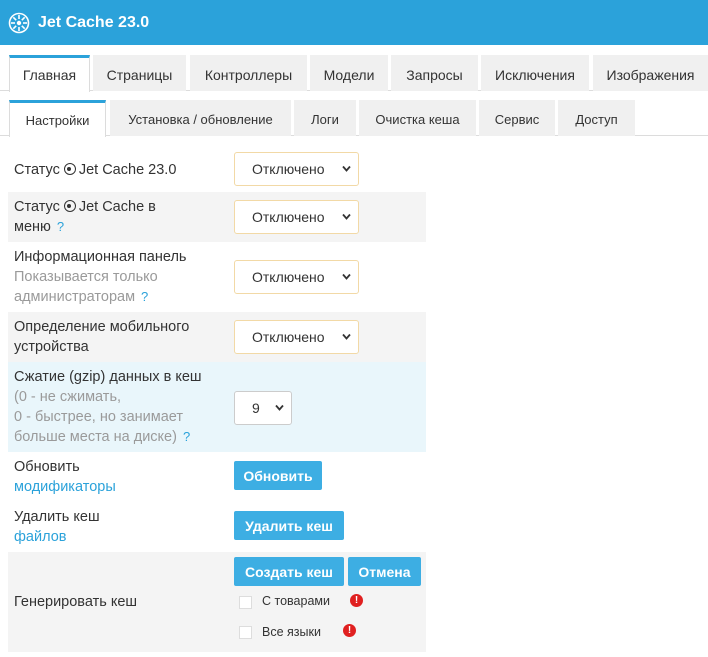 The height and width of the screenshot is (657, 708). Describe the element at coordinates (217, 217) in the screenshot. I see `setting-row-status-menu: Статус Jet Cache в меню?` at that location.